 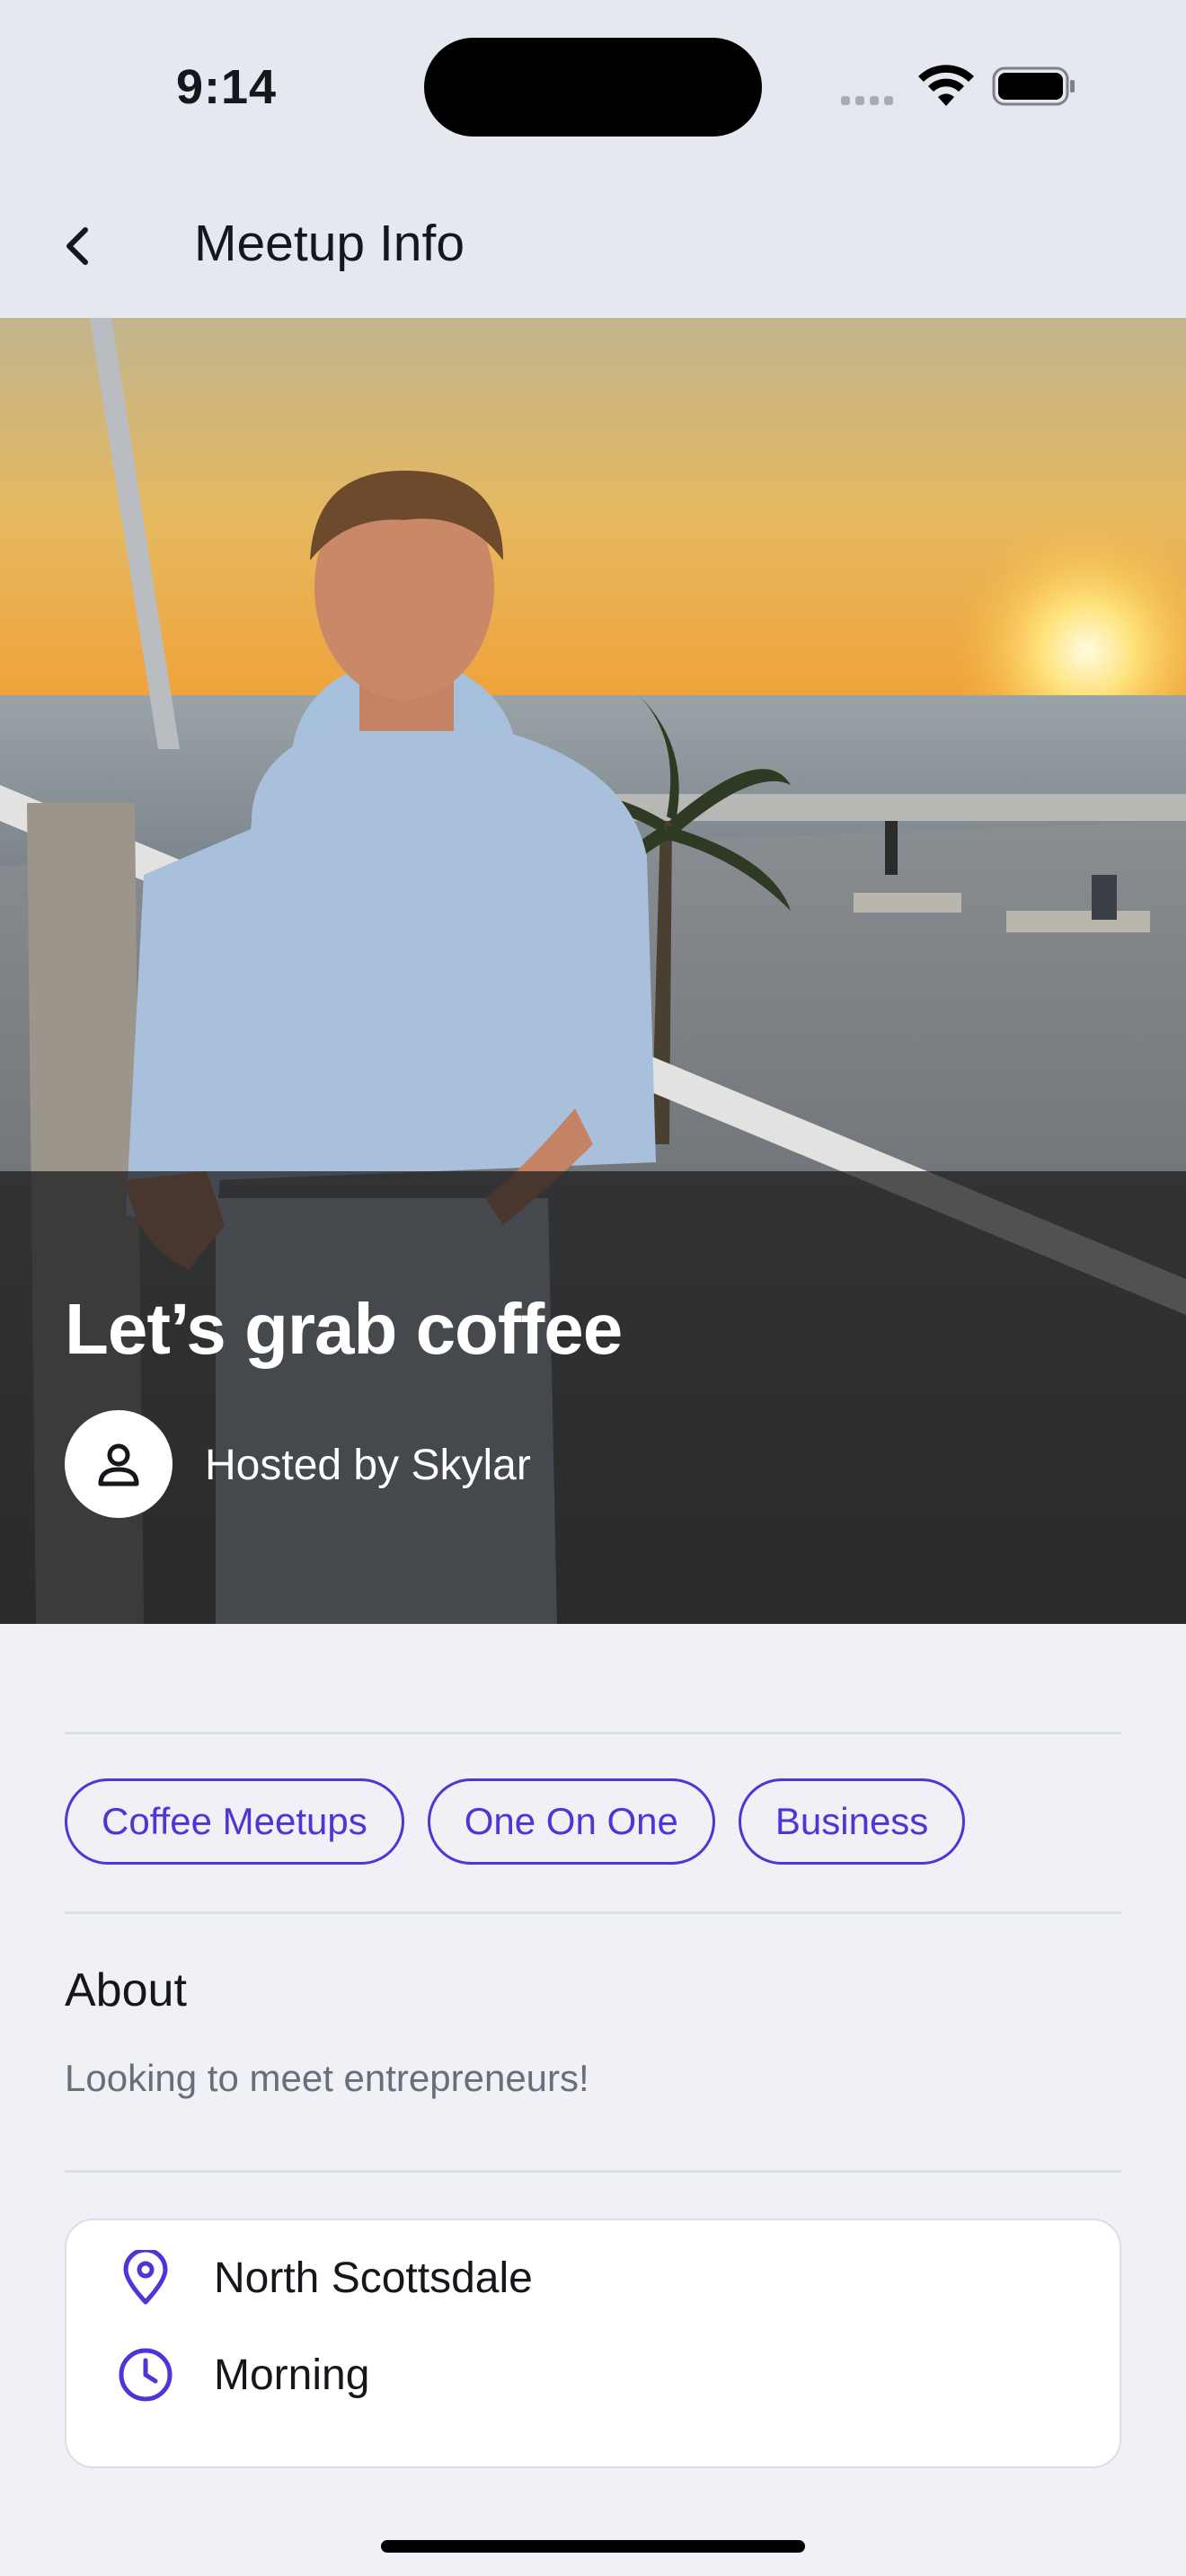 I want to click on home-indicator, so click(x=593, y=2546).